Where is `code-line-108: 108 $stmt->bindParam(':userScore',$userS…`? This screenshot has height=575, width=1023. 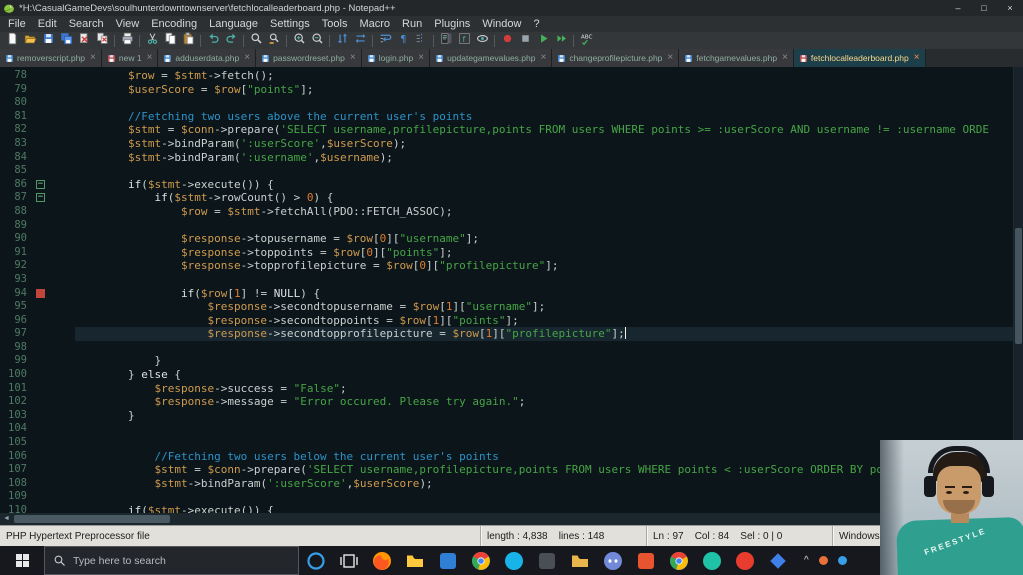 code-line-108: 108 $stmt->bindParam(':userScore',$userS… is located at coordinates (506, 484).